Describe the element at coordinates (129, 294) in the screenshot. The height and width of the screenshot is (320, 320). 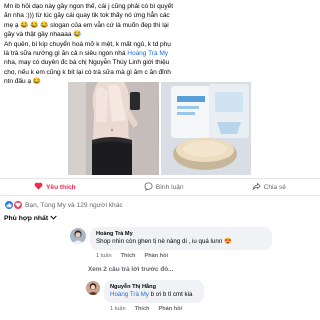
I see `reply-mention-link: Hoàng Trà My` at that location.